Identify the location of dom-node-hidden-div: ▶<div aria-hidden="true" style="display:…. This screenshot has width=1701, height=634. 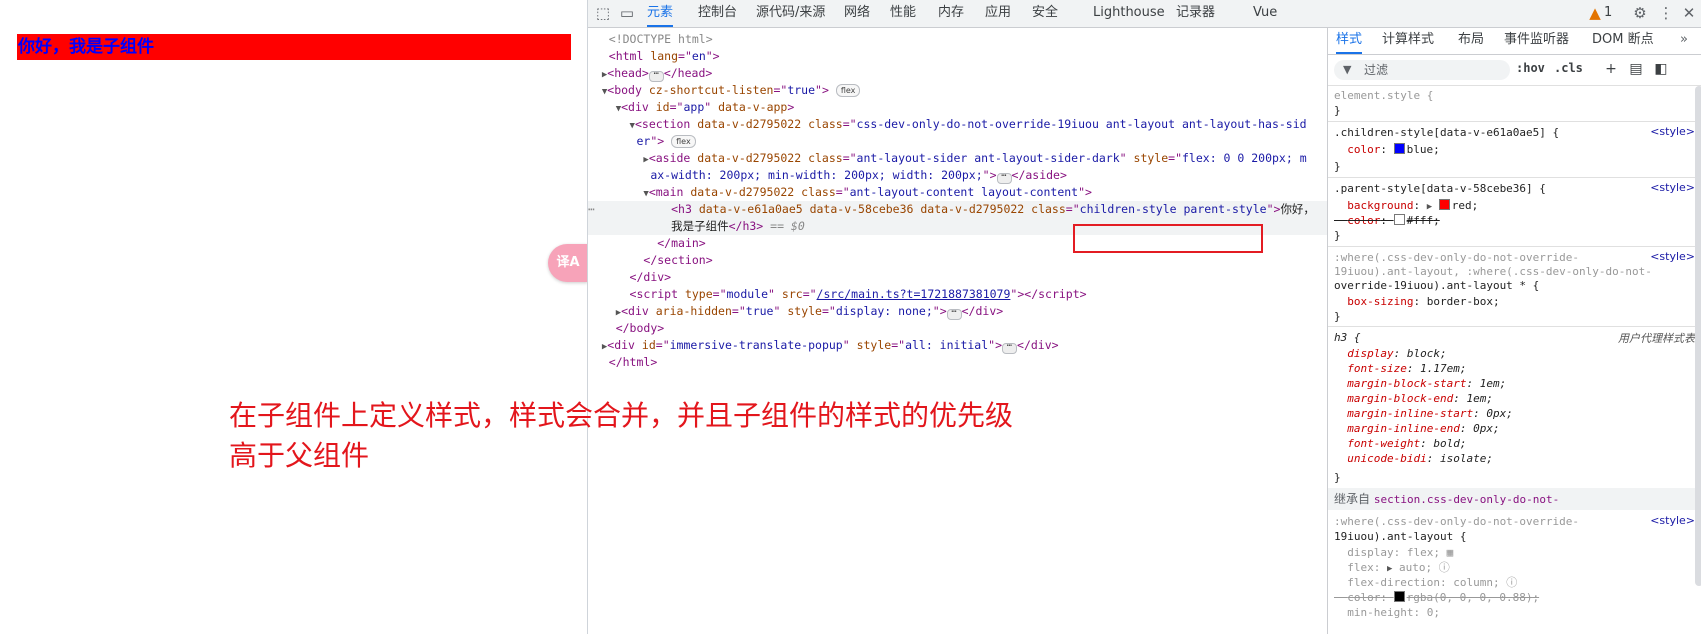
(957, 311).